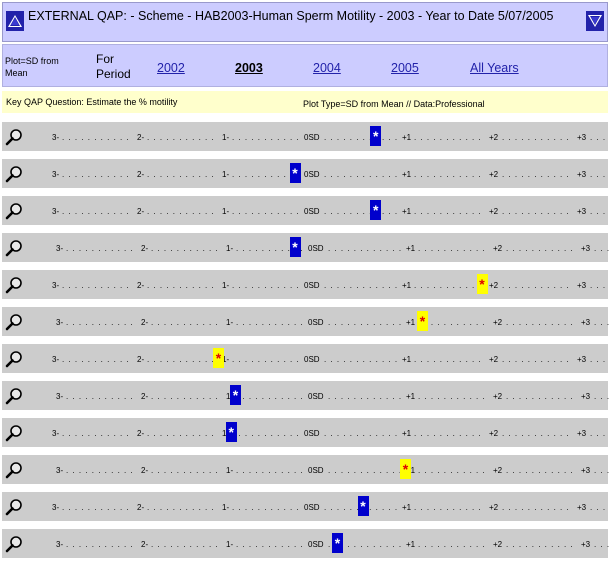 Image resolution: width=613 pixels, height=563 pixels. What do you see at coordinates (249, 68) in the screenshot?
I see `year-link-2003: 2003` at bounding box center [249, 68].